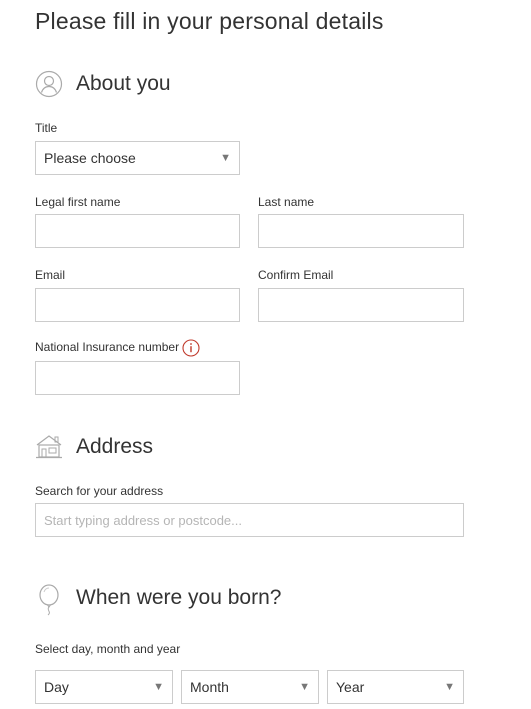  I want to click on house-icon, so click(49, 447).